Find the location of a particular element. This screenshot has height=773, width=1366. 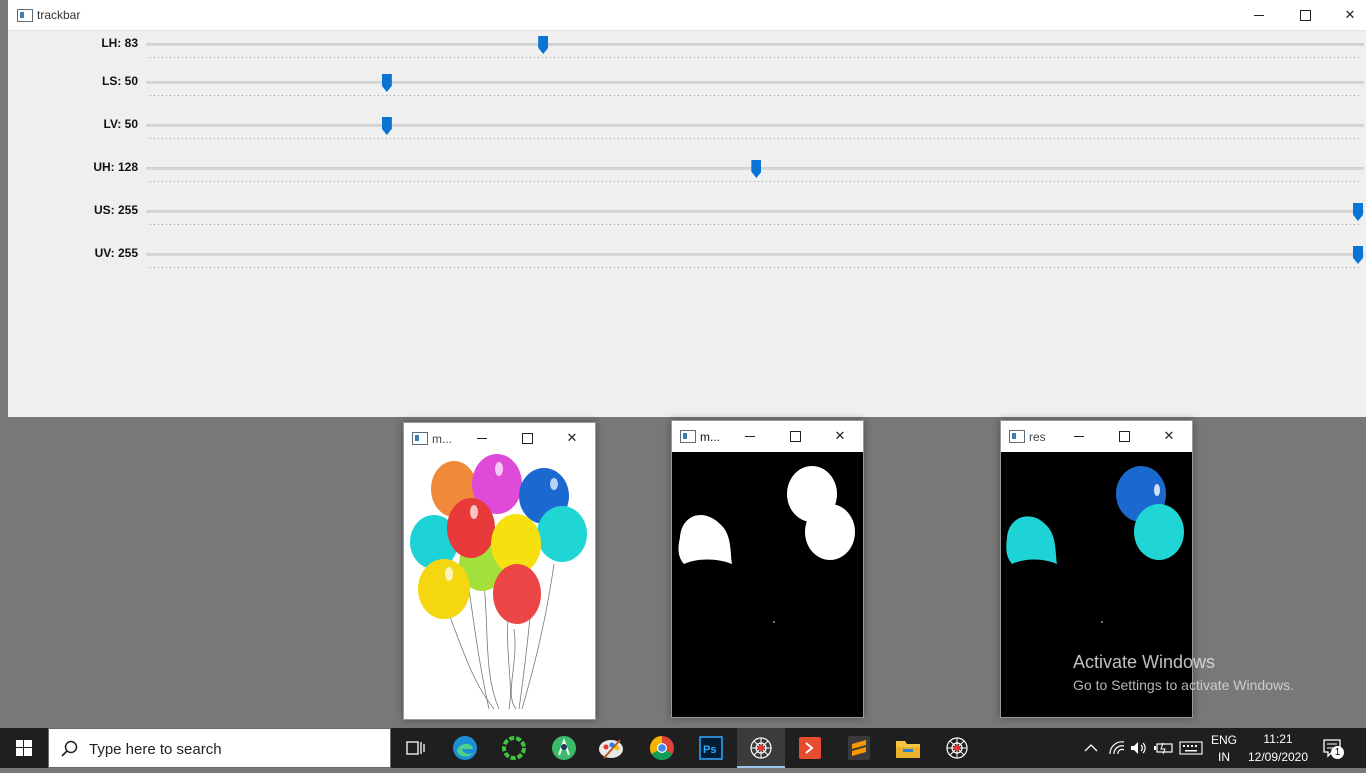

taskbar-app-git is located at coordinates (810, 748).